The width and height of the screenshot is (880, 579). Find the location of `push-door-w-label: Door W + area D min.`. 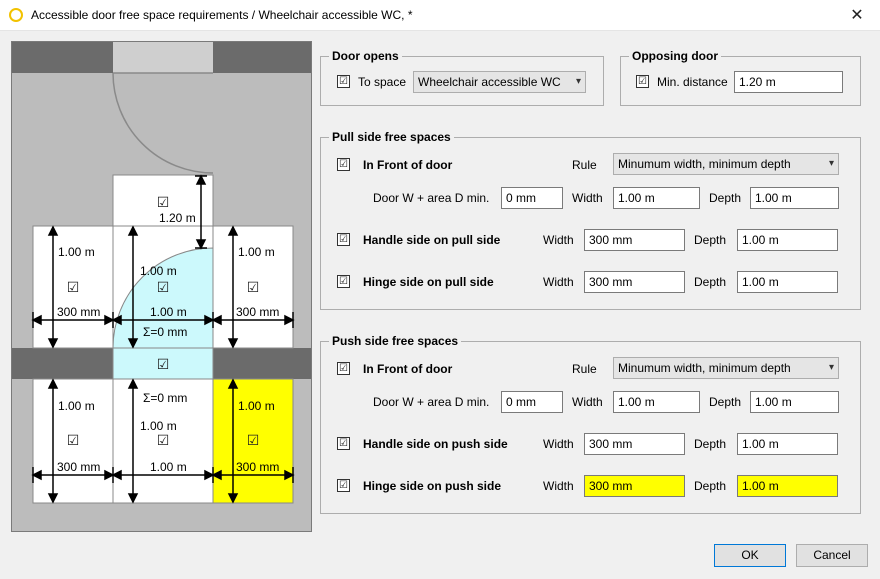

push-door-w-label: Door W + area D min. is located at coordinates (431, 402).